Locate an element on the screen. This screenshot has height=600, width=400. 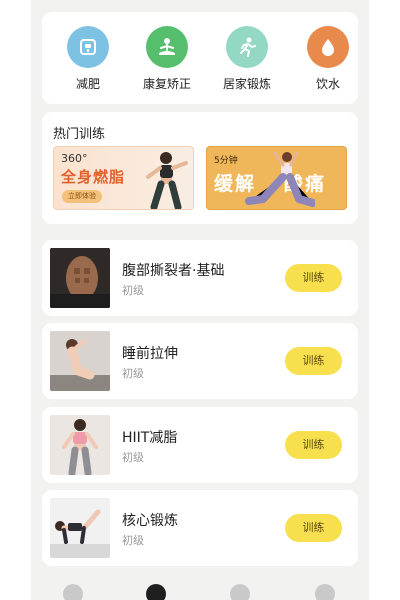
meditation-icon is located at coordinates (167, 47).